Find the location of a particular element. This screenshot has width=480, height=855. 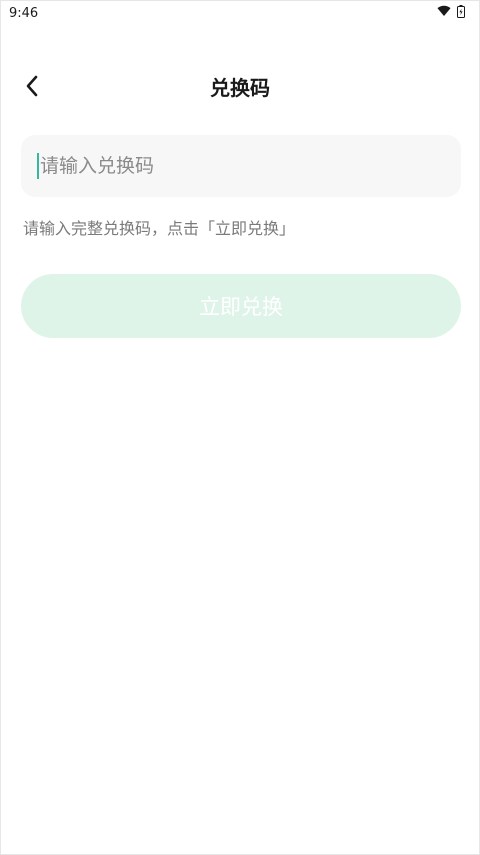

status-bar: 9:46 is located at coordinates (240, 13).